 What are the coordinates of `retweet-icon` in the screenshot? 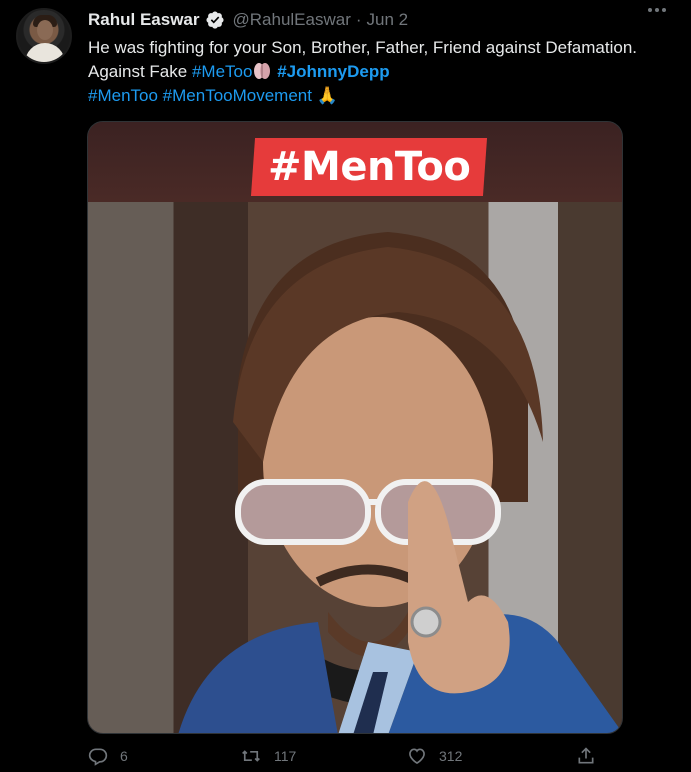 It's located at (251, 756).